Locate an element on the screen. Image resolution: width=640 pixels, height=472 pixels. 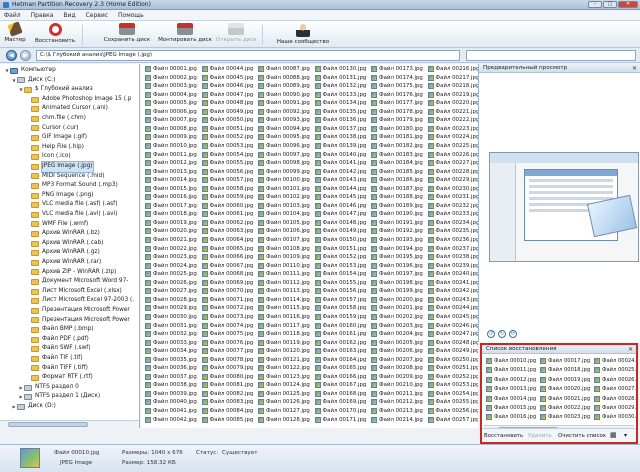
file-item: Файл 00204.jpg is located at coordinates (397, 334).